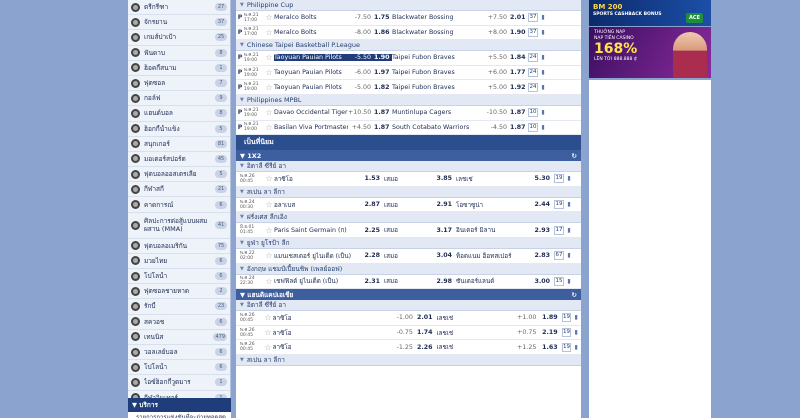  Describe the element at coordinates (408, 167) in the screenshot. I see `league-header: ▼ อิตาลี ซีรีย์ อา` at that location.